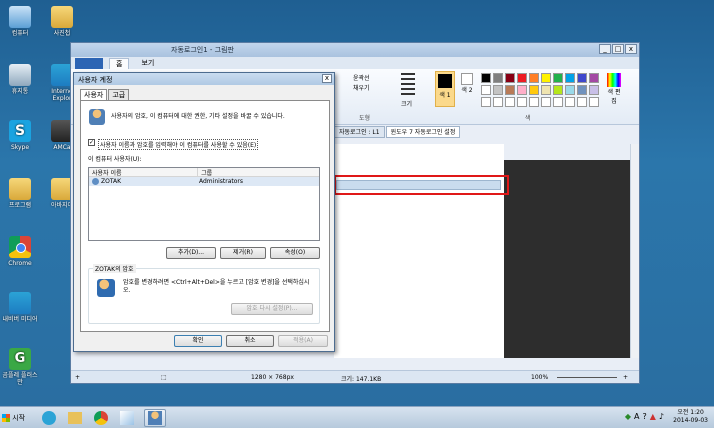 Image resolution: width=714 pixels, height=428 pixels. What do you see at coordinates (144, 172) in the screenshot?
I see `column-header-username: 사용자 이름` at bounding box center [144, 172].